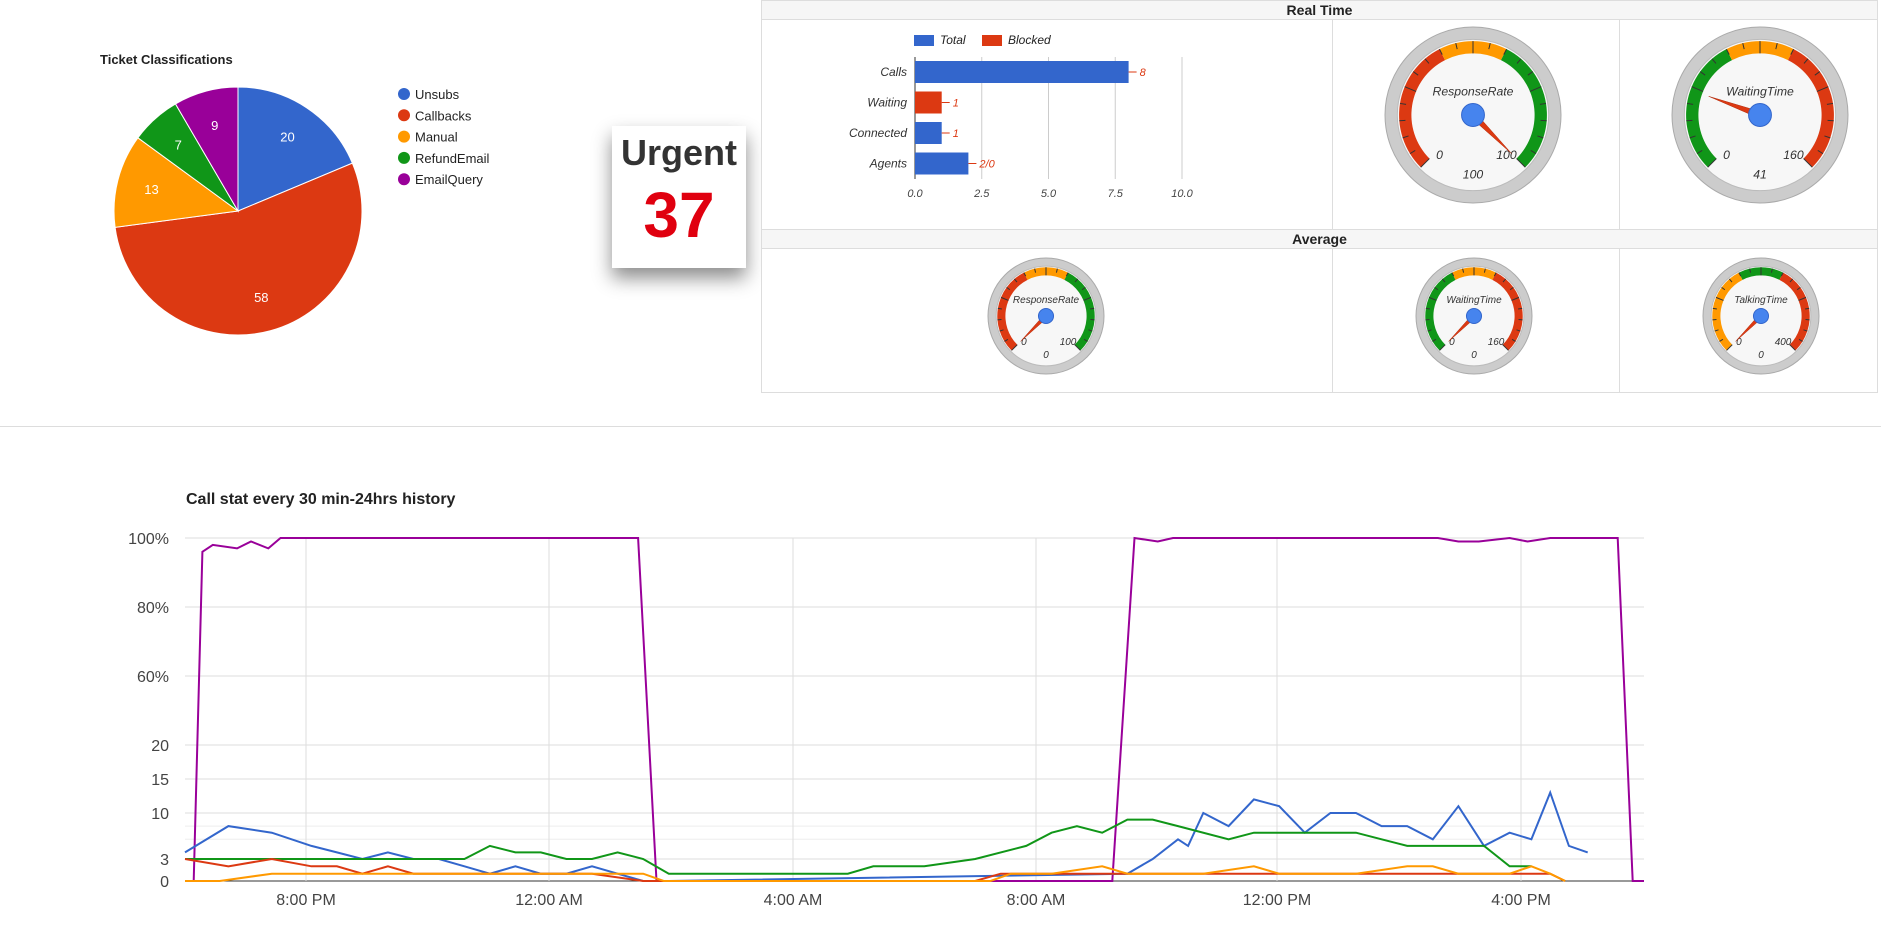 Image resolution: width=1881 pixels, height=933 pixels. Describe the element at coordinates (924, 40) in the screenshot. I see `bar-legend-swatch` at that location.